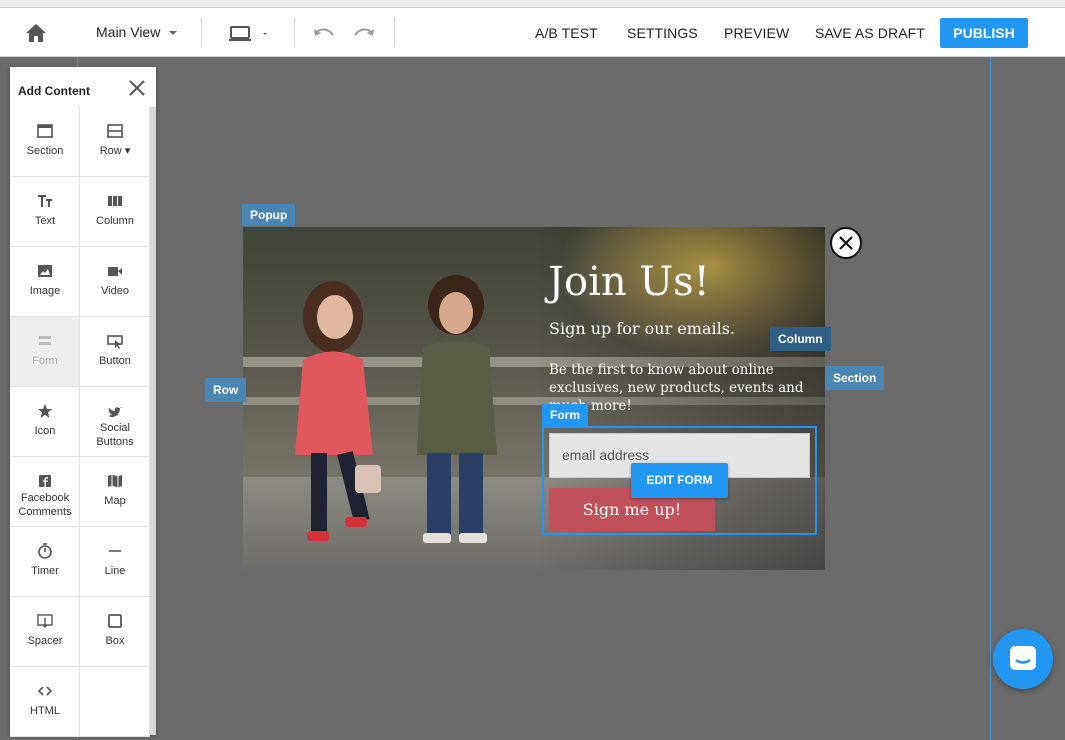 This screenshot has width=1065, height=740. What do you see at coordinates (115, 221) in the screenshot?
I see `tile-label: Column` at bounding box center [115, 221].